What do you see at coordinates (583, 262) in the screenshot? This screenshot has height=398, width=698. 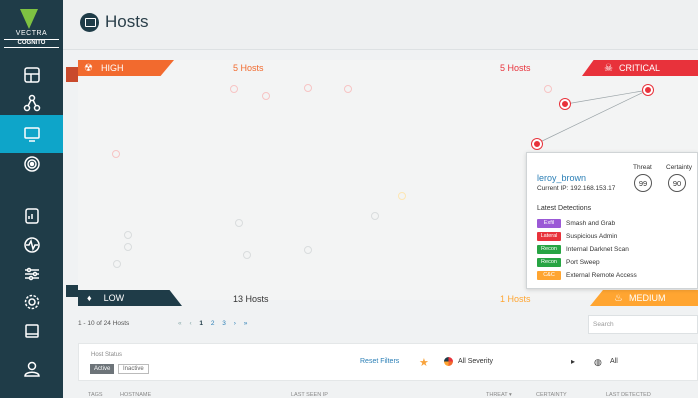 I see `detection-name: Port Sweep` at bounding box center [583, 262].